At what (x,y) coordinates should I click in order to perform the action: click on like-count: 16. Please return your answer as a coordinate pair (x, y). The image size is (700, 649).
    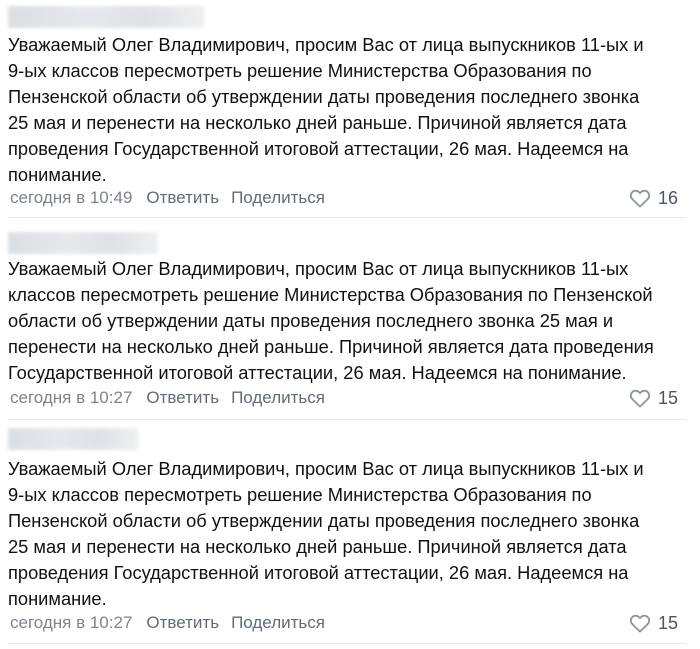
    Looking at the image, I should click on (667, 197).